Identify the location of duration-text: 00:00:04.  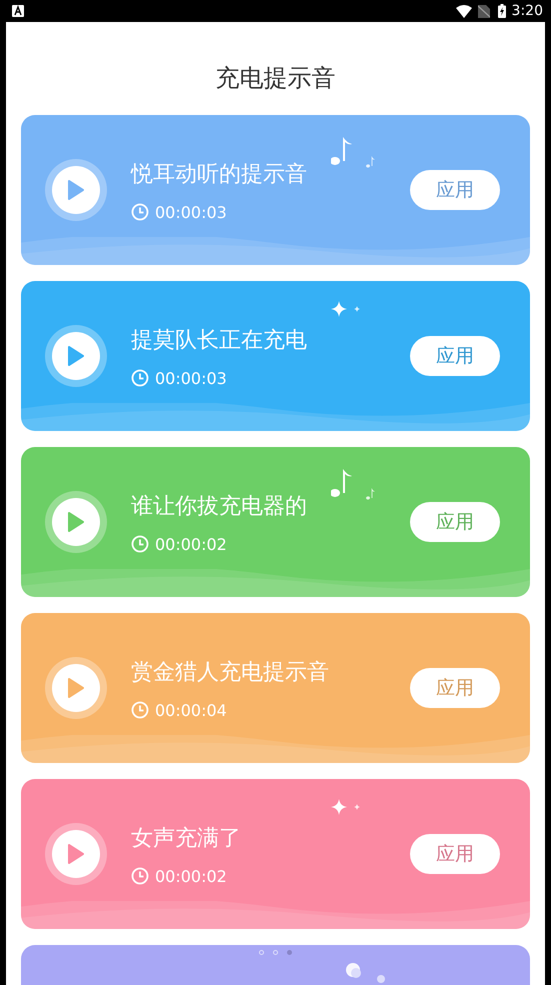
(191, 710).